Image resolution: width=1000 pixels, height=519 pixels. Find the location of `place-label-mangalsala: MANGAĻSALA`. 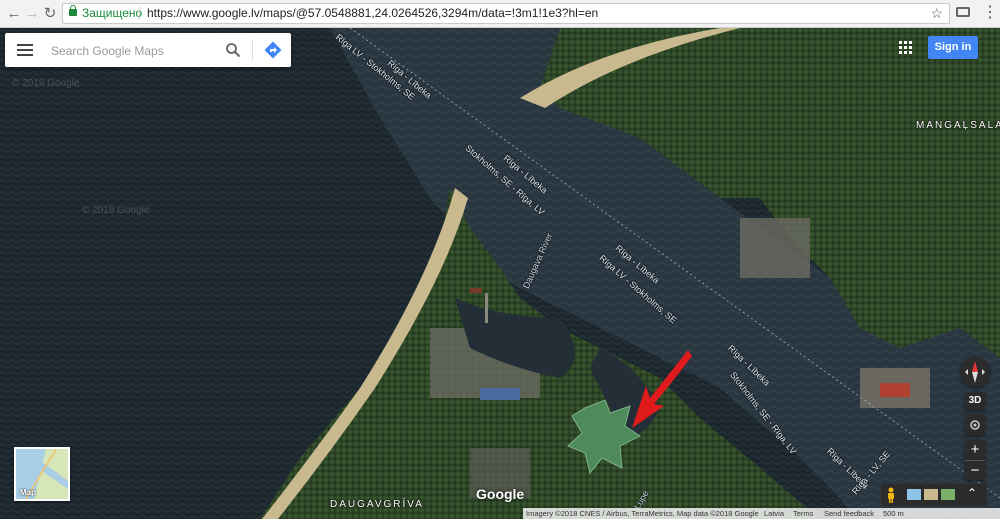

place-label-mangalsala: MANGAĻSALA is located at coordinates (958, 125).